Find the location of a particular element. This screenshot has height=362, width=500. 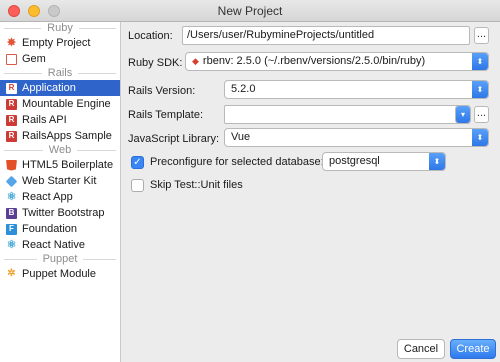

sidebar-item-label: Twitter Bootstrap is located at coordinates (63, 213).